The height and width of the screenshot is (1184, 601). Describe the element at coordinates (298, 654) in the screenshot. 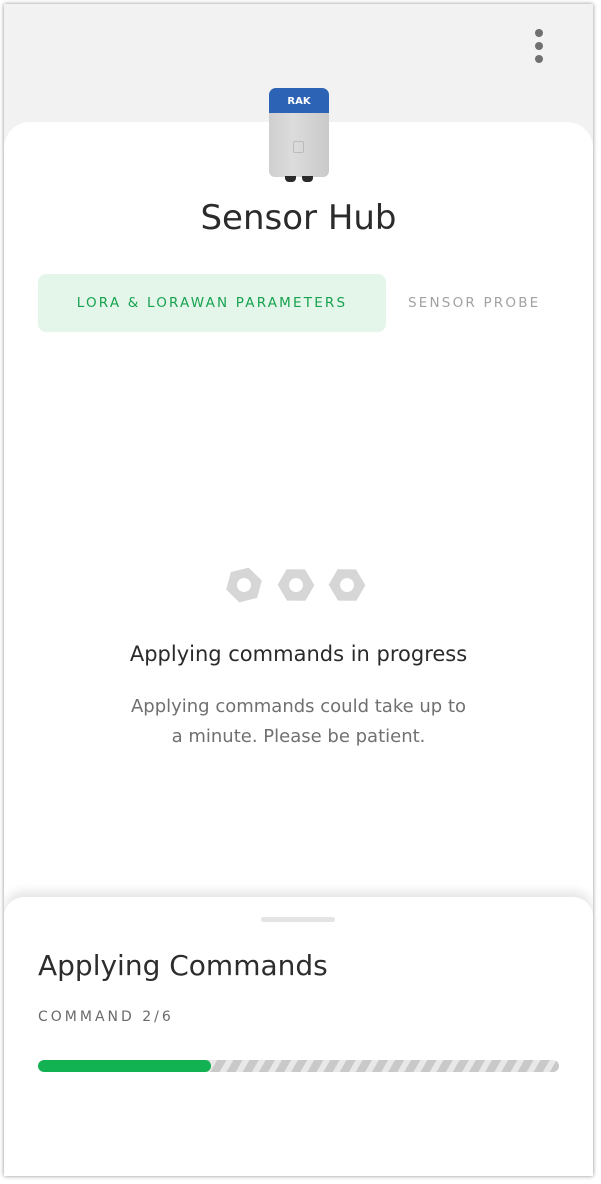

I see `progress-title: Applying commands in progress` at that location.